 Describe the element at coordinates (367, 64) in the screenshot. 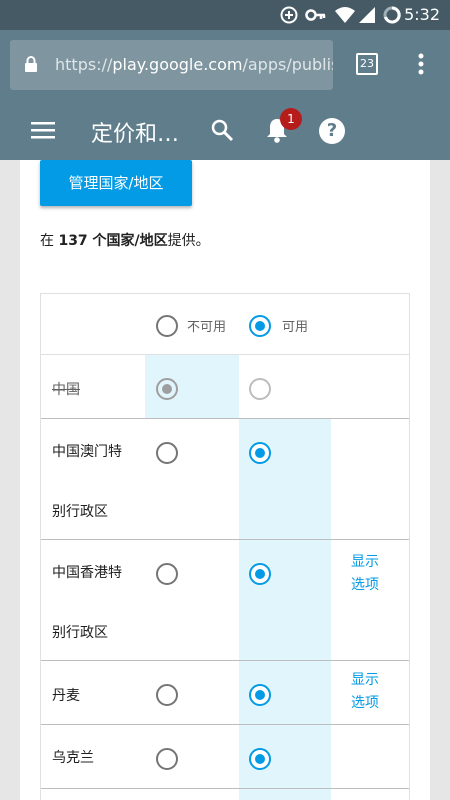

I see `tab-switcher-button: 23` at that location.